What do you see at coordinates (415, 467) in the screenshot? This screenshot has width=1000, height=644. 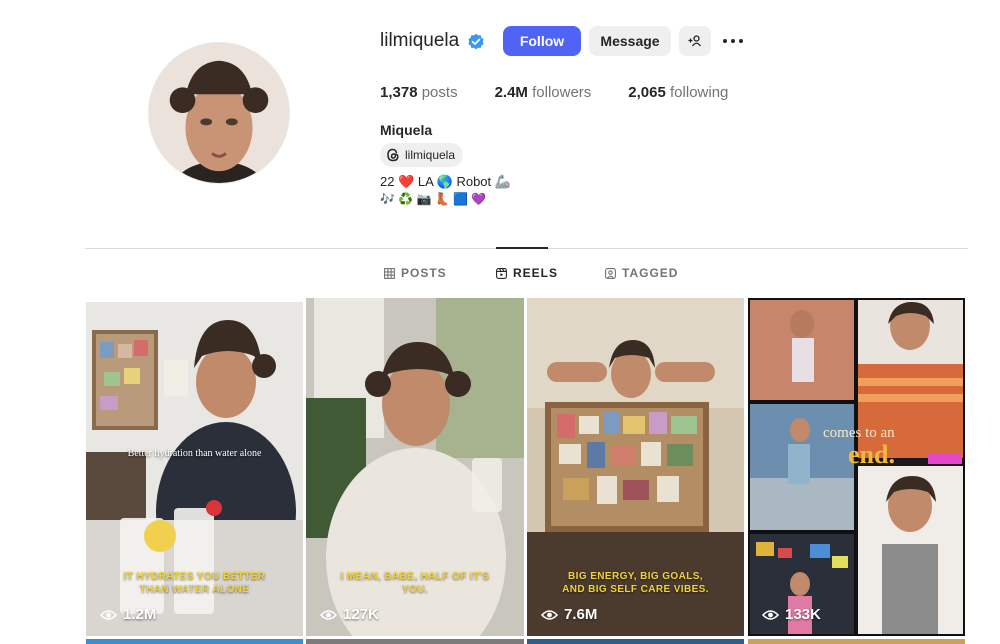 I see `reel-thumbnail: I MEAN, BABE, HALF OF IT'S YOU. 127K` at bounding box center [415, 467].